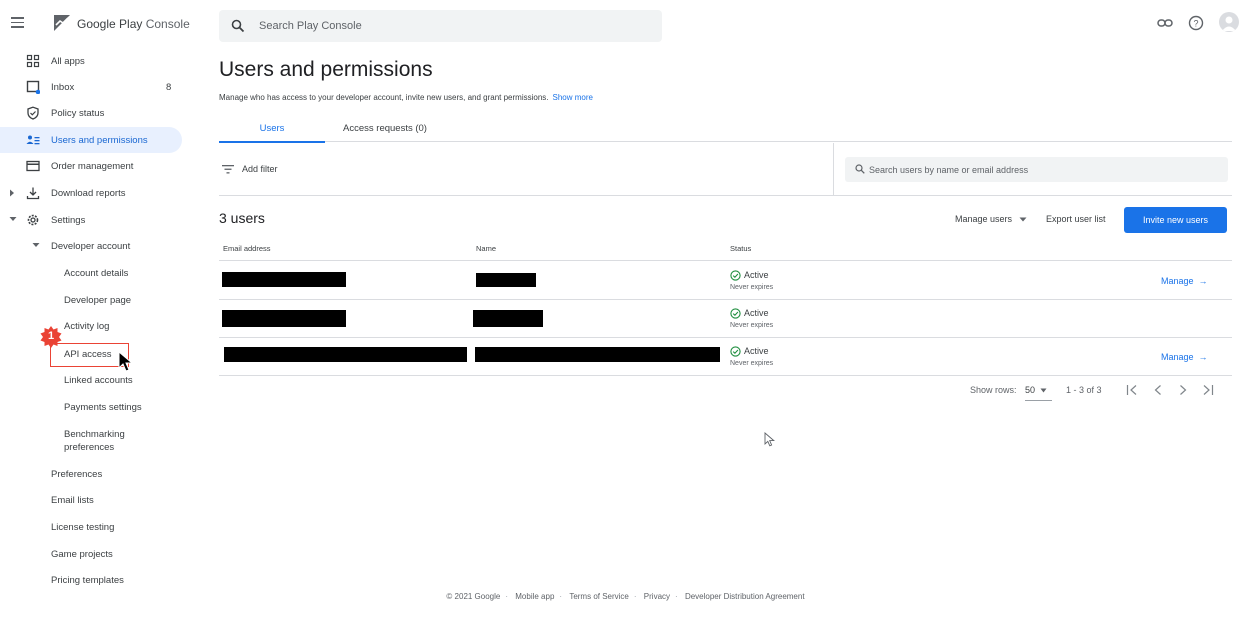 The height and width of the screenshot is (623, 1251). I want to click on sidebar-item-label: Account details, so click(96, 273).